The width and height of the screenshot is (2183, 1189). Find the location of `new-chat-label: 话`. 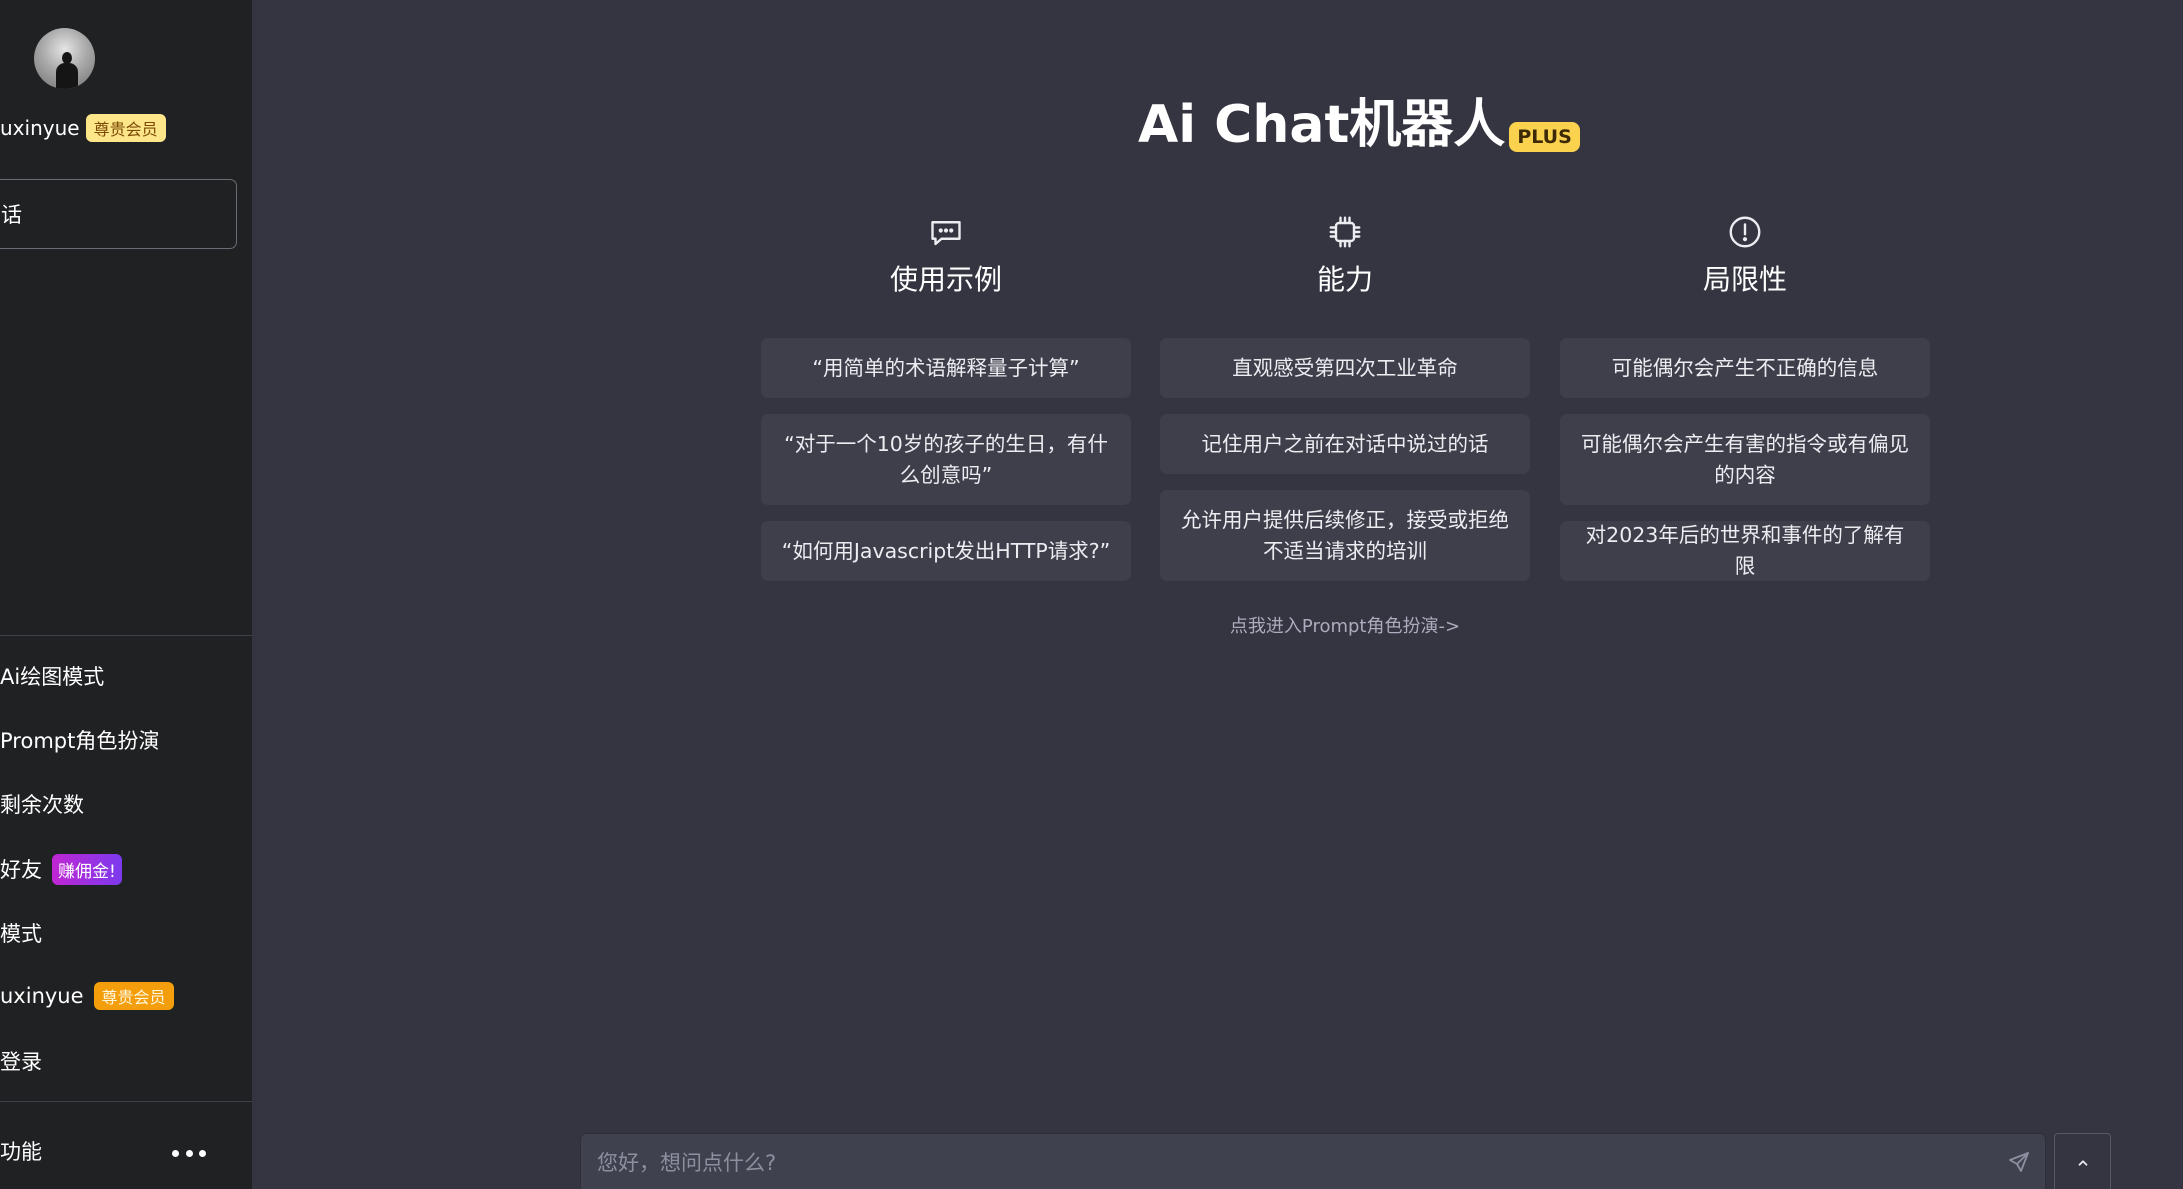

new-chat-label: 话 is located at coordinates (11, 215).